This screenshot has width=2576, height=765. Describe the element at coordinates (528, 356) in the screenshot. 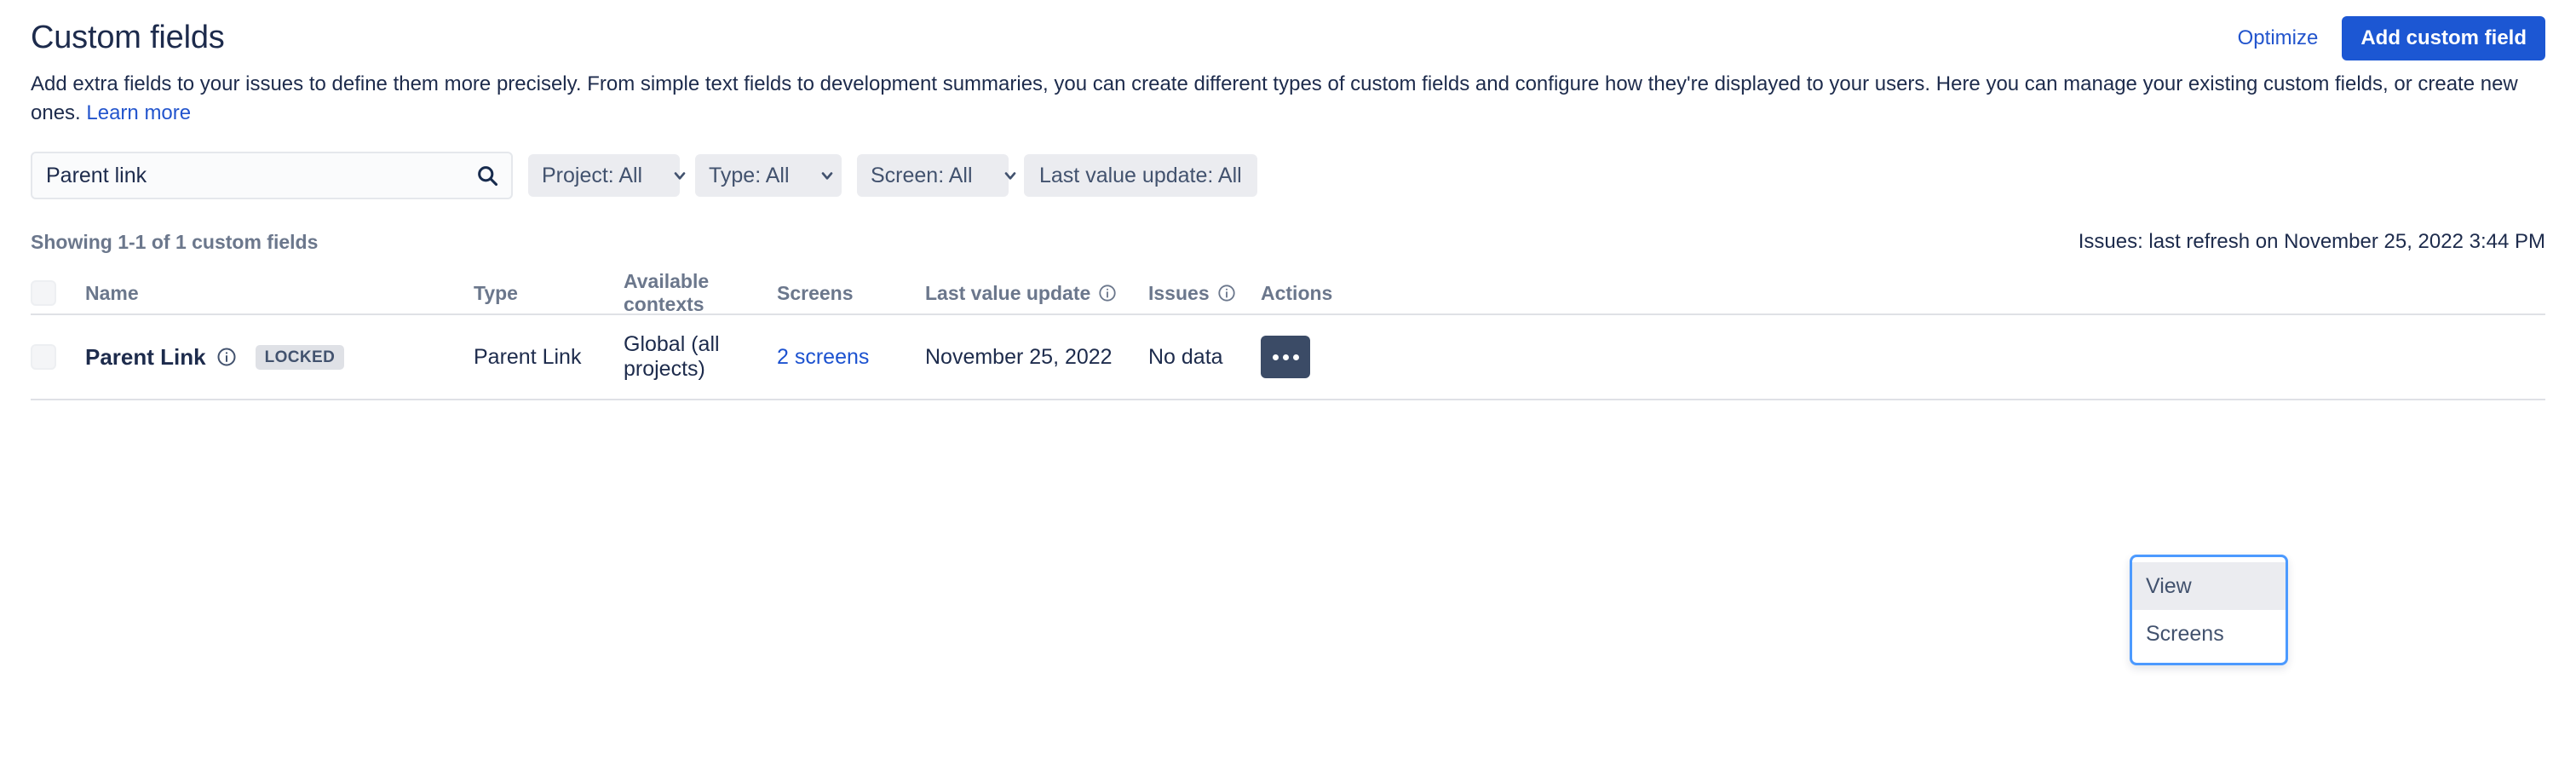

I see `cell-type: Parent Link` at that location.